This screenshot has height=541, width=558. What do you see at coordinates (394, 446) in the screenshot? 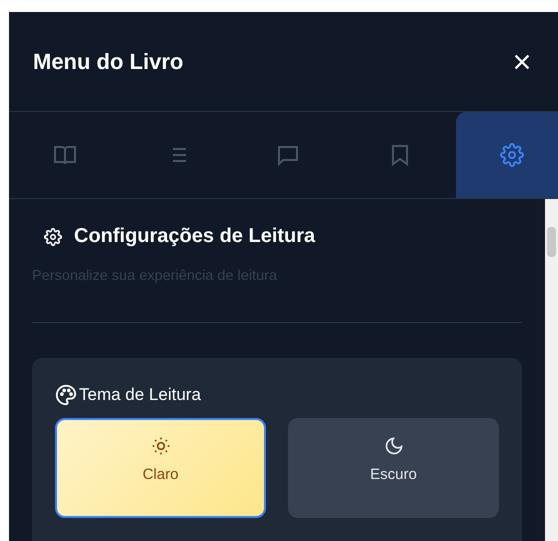
I see `moon-icon` at bounding box center [394, 446].